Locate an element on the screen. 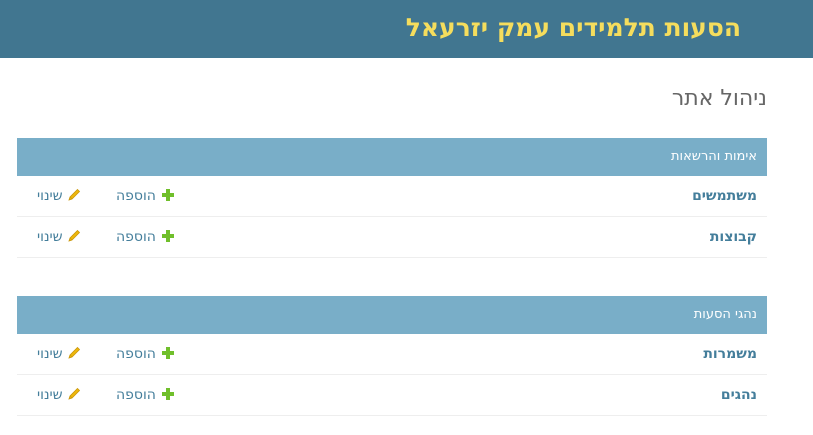  add-shifts-button: הוספה is located at coordinates (145, 354).